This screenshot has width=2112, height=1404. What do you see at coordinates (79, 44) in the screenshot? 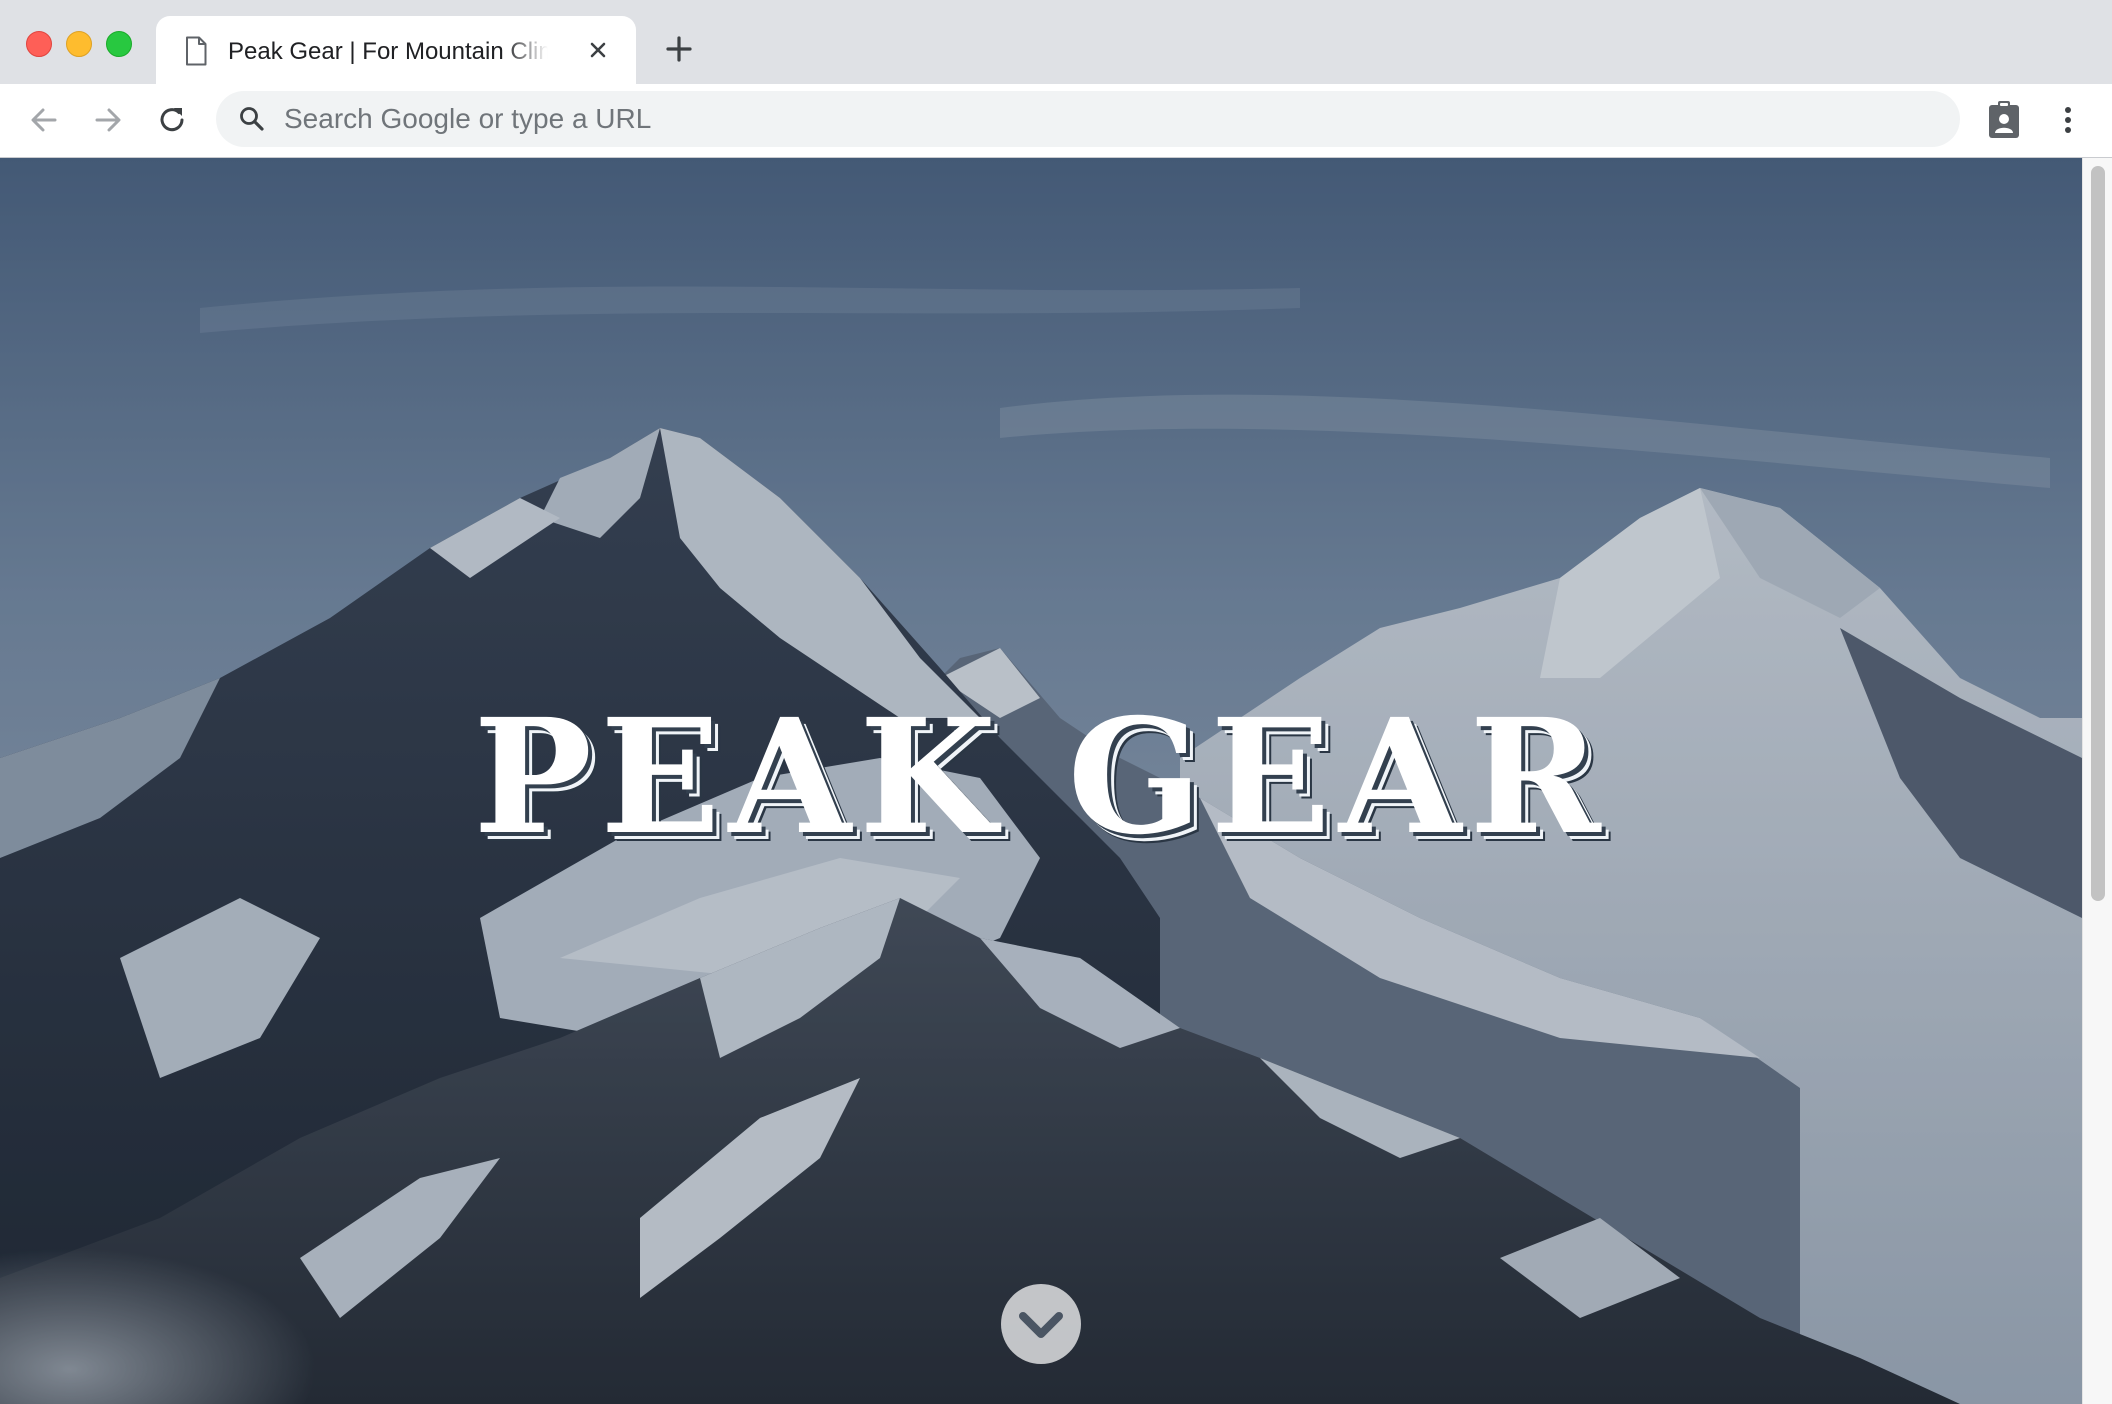
I see `minimize-window-button` at bounding box center [79, 44].